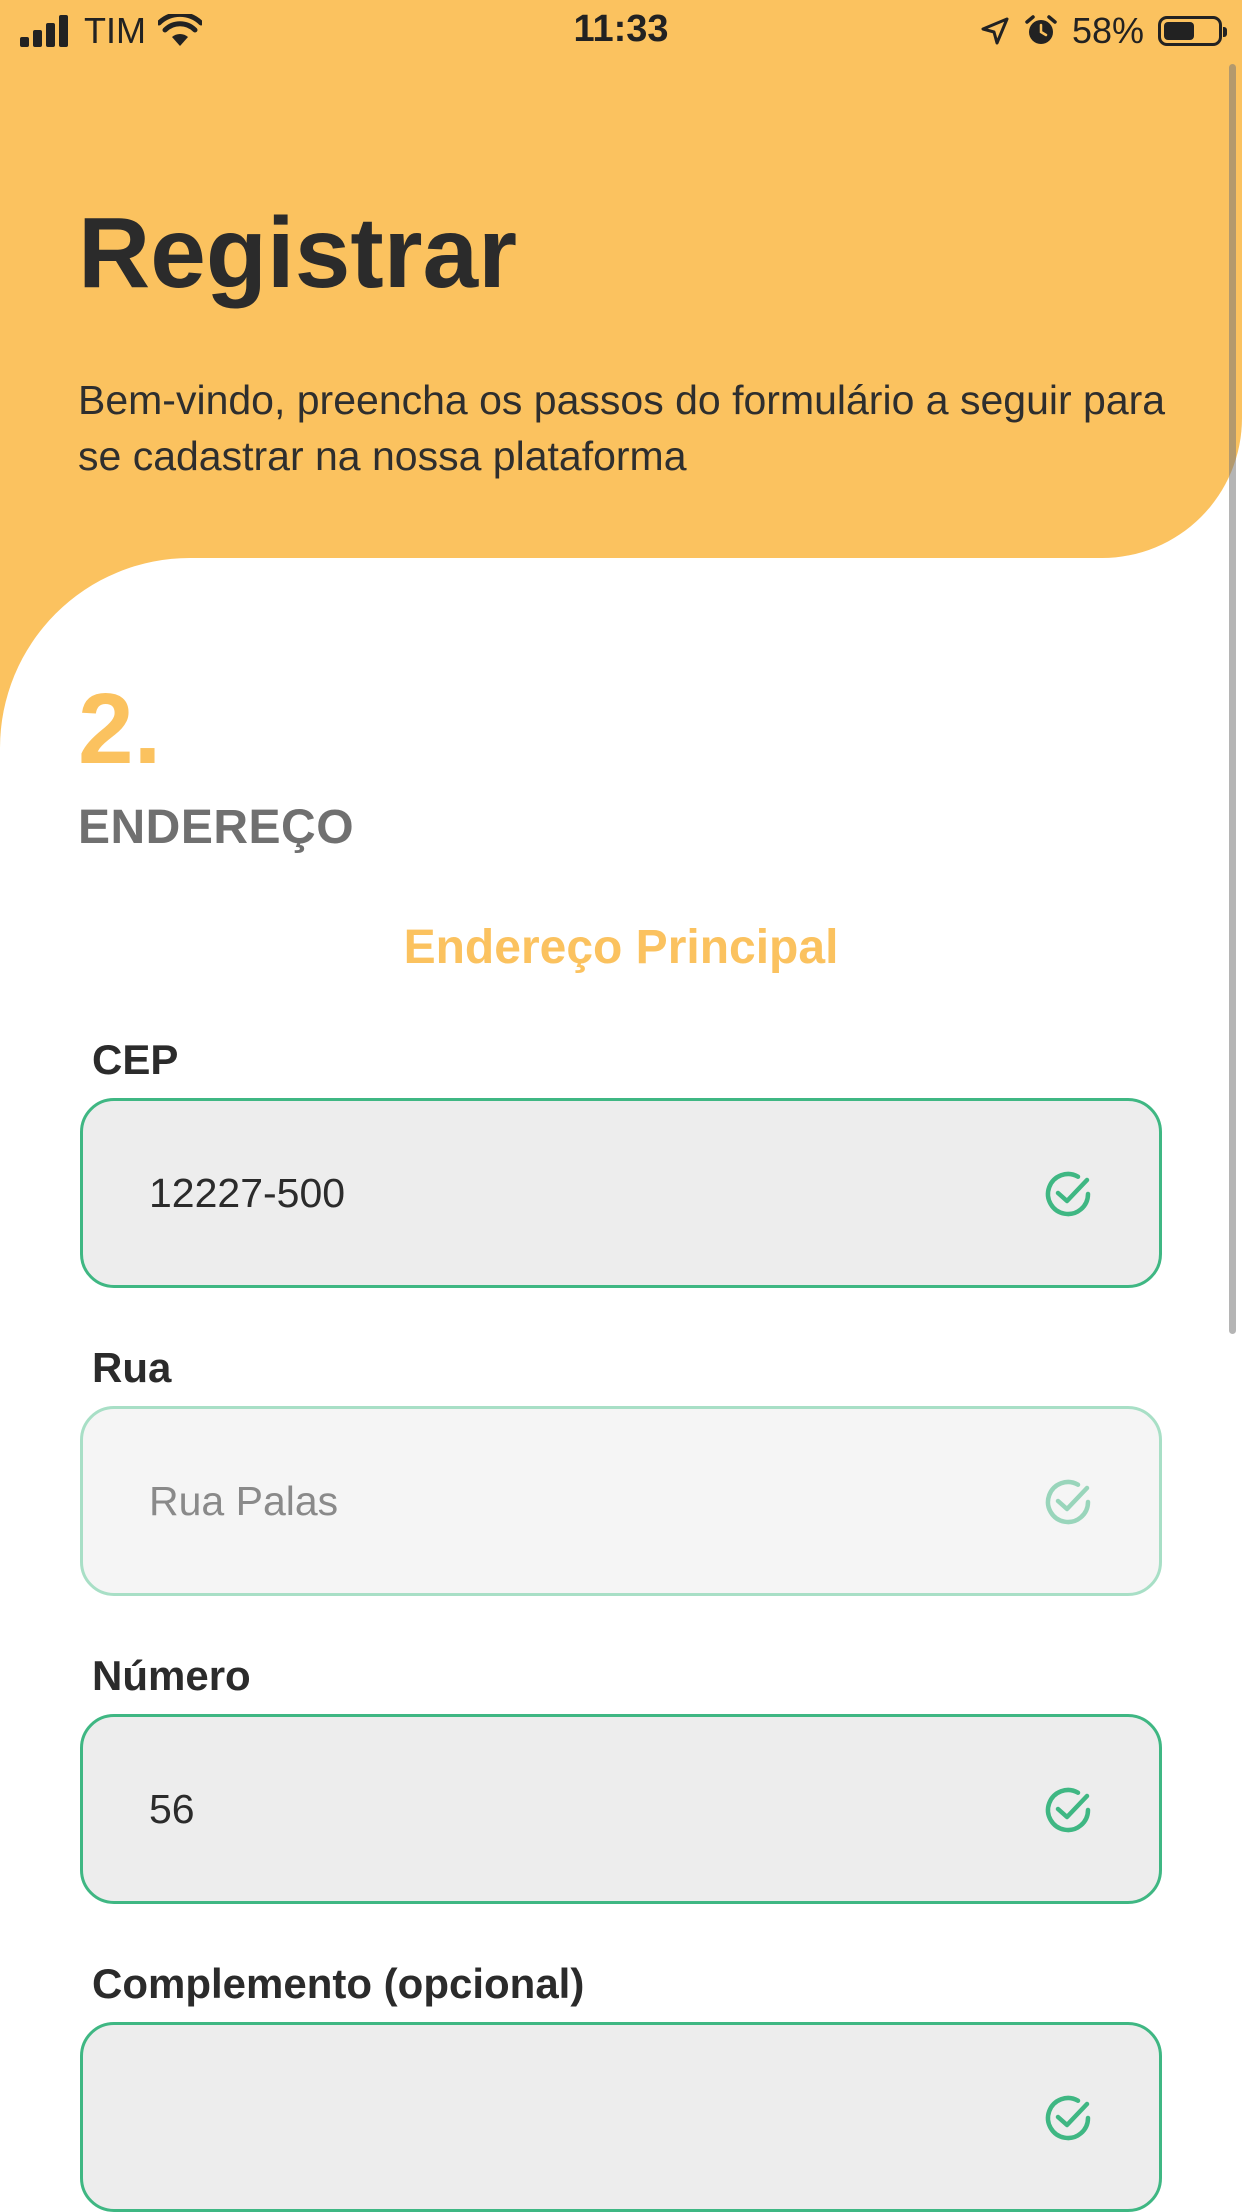  I want to click on step-title: ENDEREÇO, so click(216, 827).